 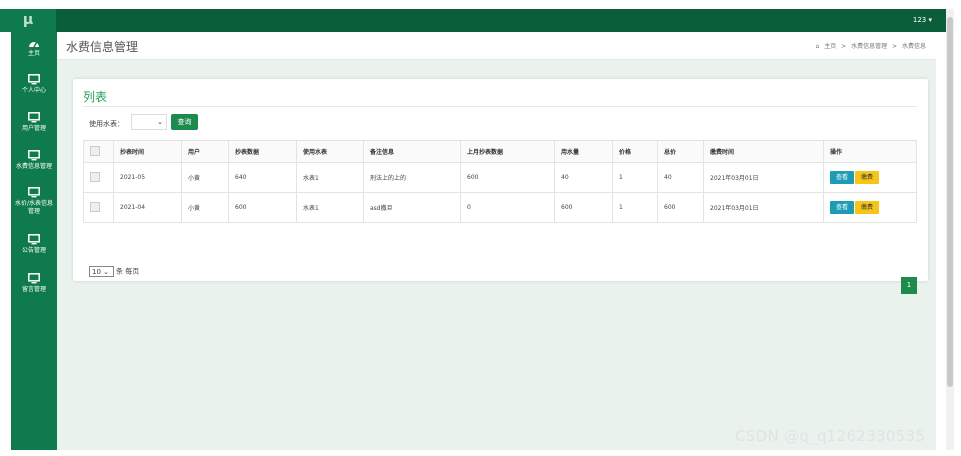 I want to click on top-bar: μ 123 ▾, so click(x=473, y=20).